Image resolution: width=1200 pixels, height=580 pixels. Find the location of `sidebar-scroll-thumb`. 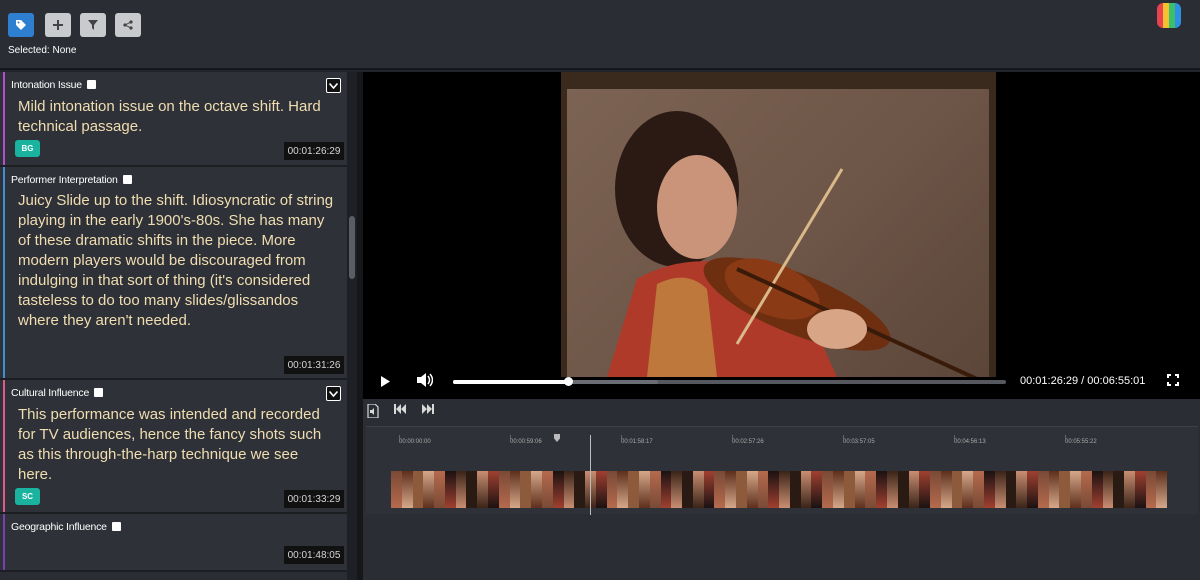

sidebar-scroll-thumb is located at coordinates (352, 247).